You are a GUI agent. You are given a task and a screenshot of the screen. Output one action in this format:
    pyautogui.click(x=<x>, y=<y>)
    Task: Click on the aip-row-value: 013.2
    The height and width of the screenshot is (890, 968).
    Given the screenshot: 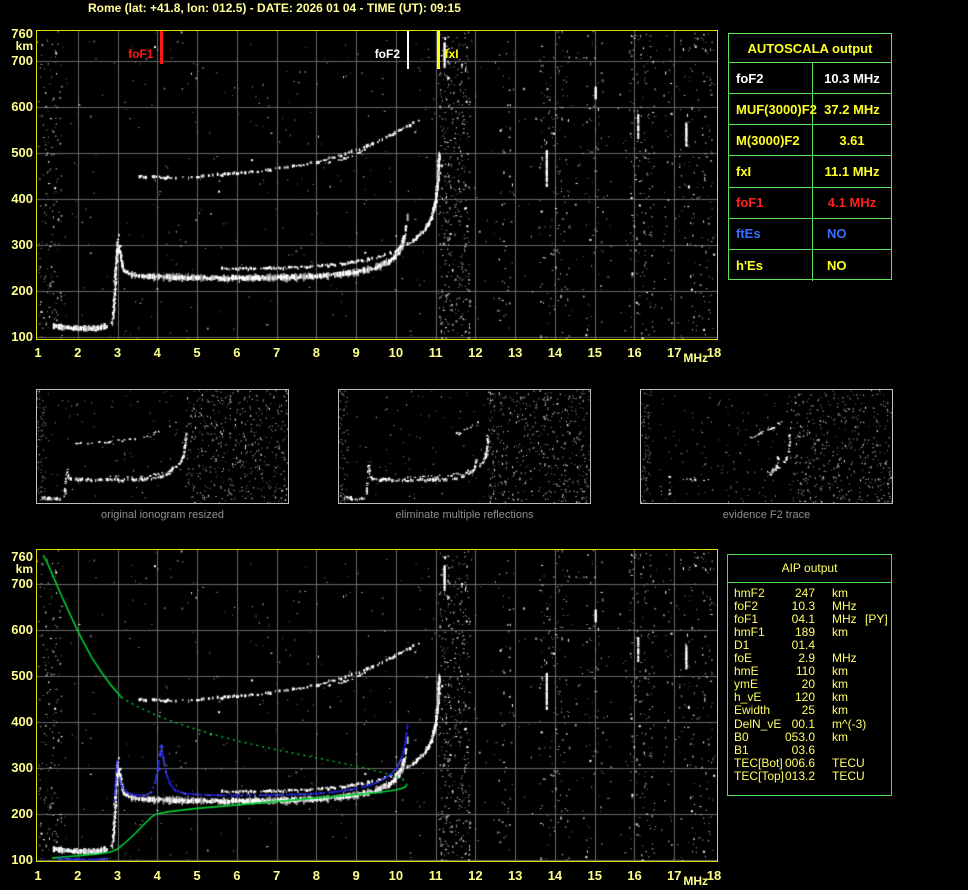 What is the action you would take?
    pyautogui.click(x=799, y=775)
    